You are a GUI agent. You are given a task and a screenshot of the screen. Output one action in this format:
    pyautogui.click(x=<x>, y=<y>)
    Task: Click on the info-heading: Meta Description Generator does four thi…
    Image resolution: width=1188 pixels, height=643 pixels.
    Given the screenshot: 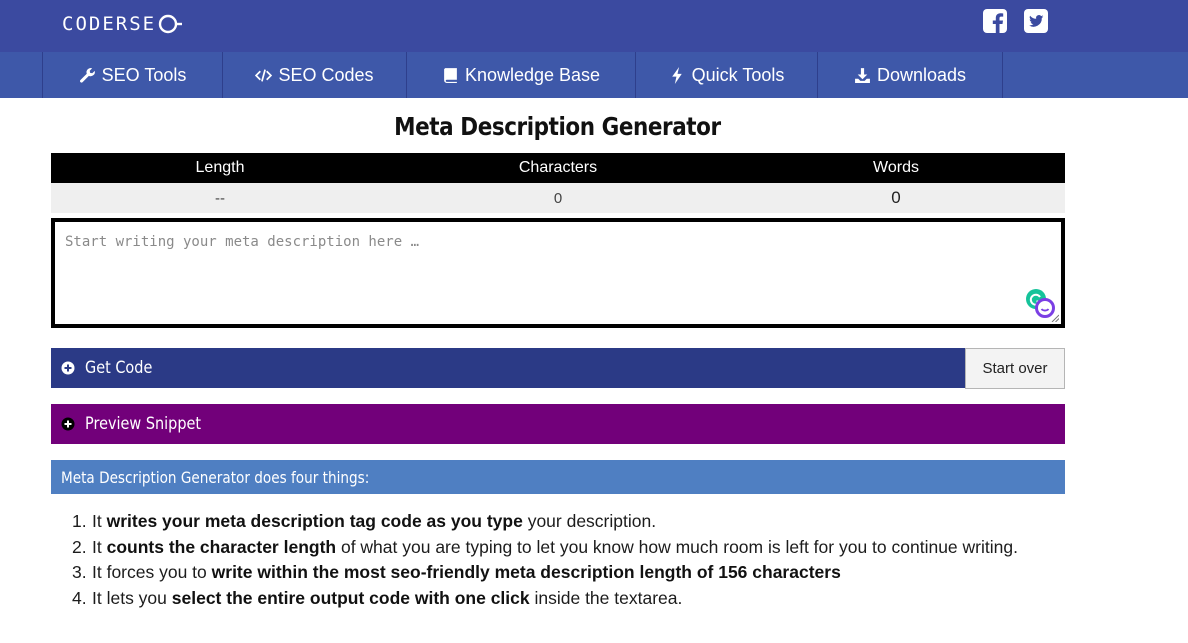 What is the action you would take?
    pyautogui.click(x=215, y=477)
    